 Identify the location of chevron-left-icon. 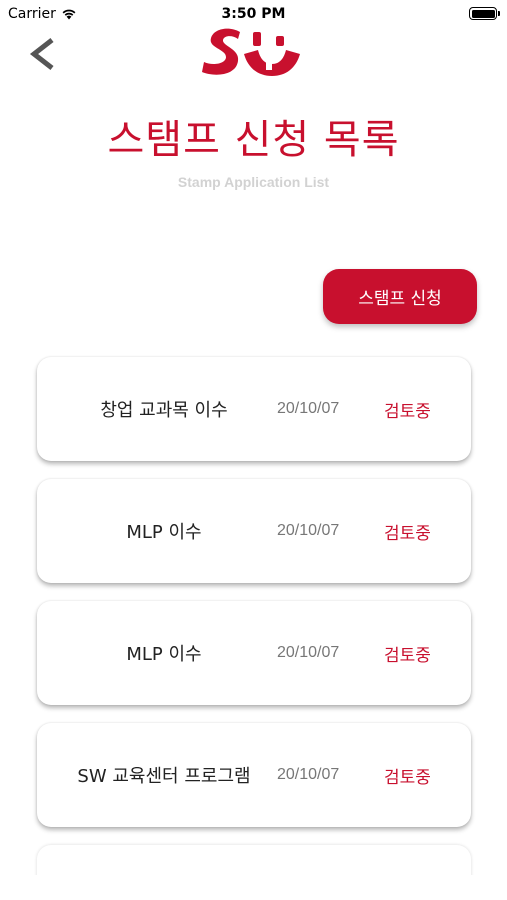
(41, 54).